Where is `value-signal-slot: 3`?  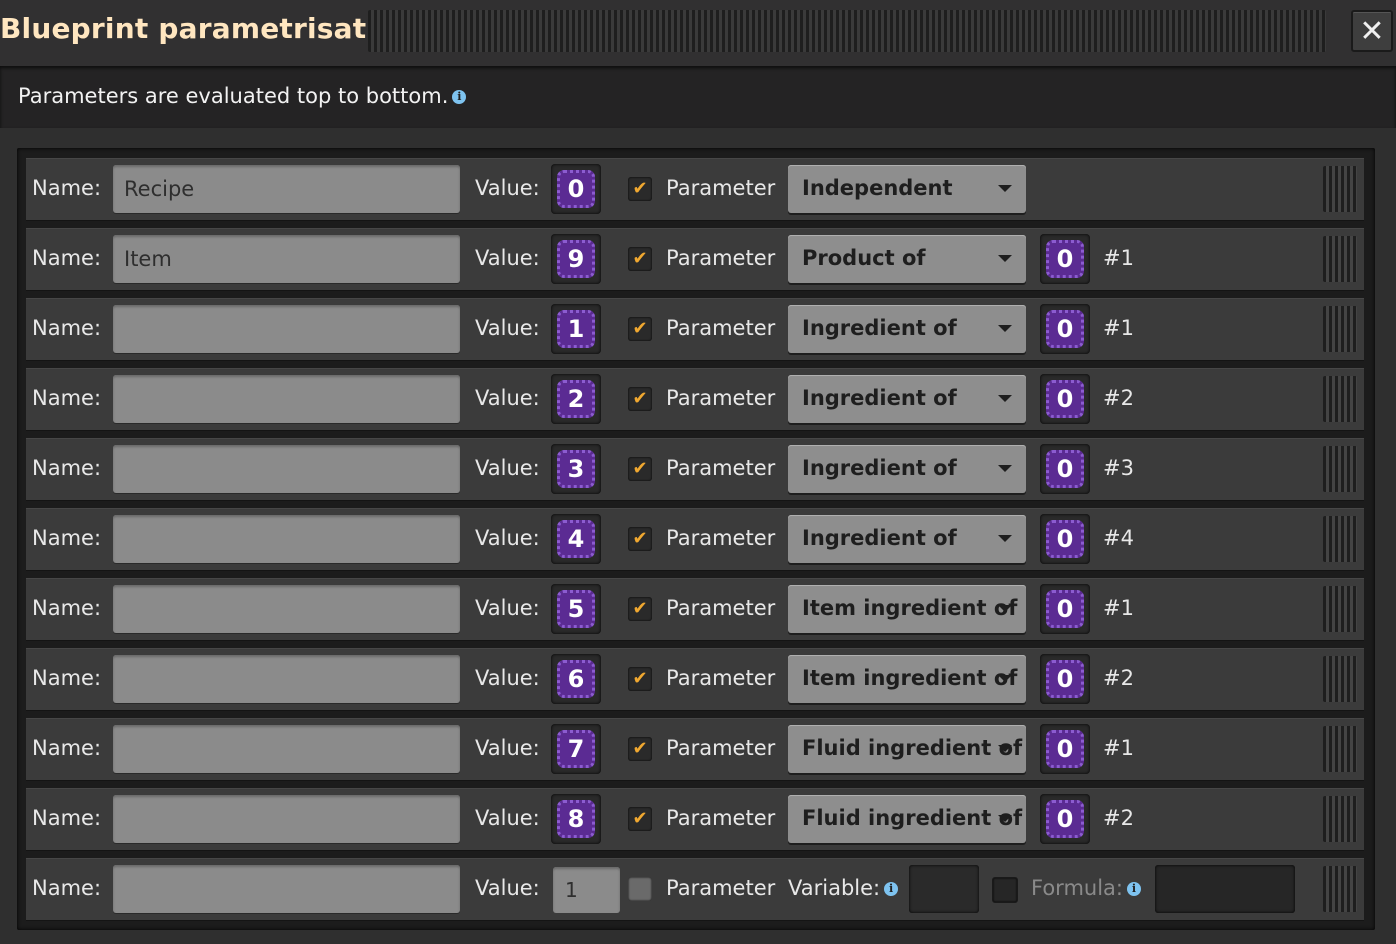 value-signal-slot: 3 is located at coordinates (576, 469).